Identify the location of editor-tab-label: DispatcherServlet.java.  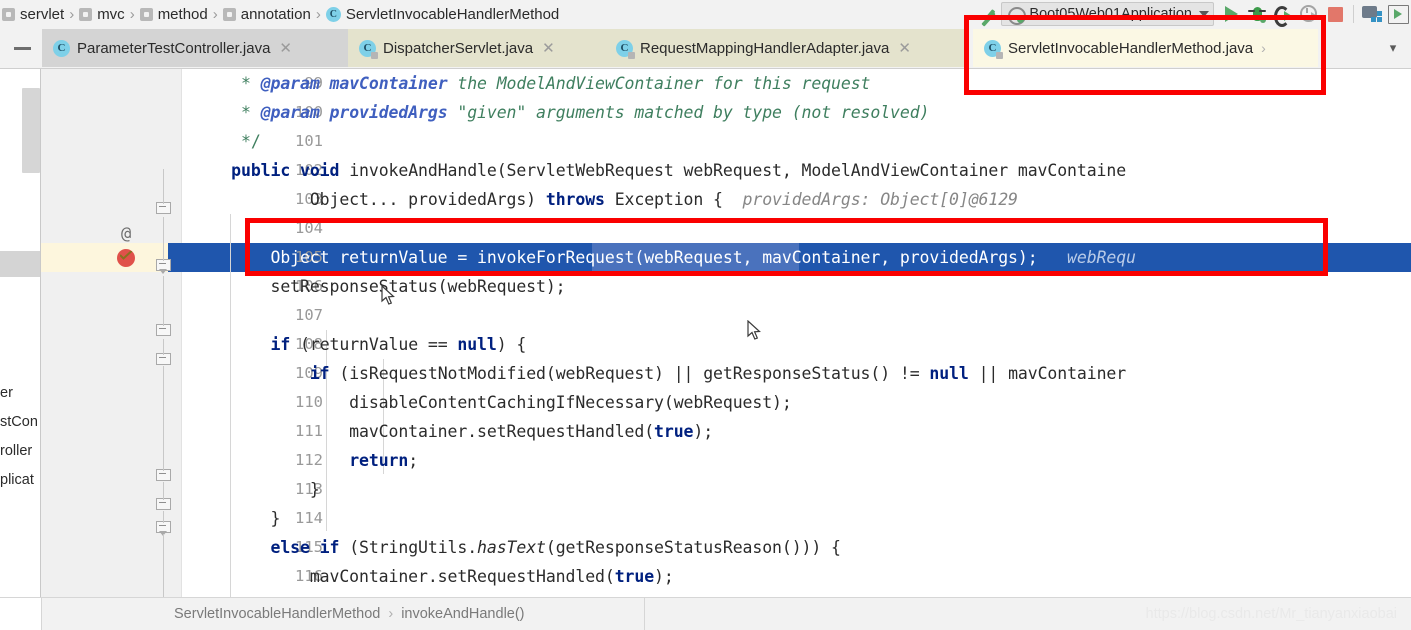
(458, 48).